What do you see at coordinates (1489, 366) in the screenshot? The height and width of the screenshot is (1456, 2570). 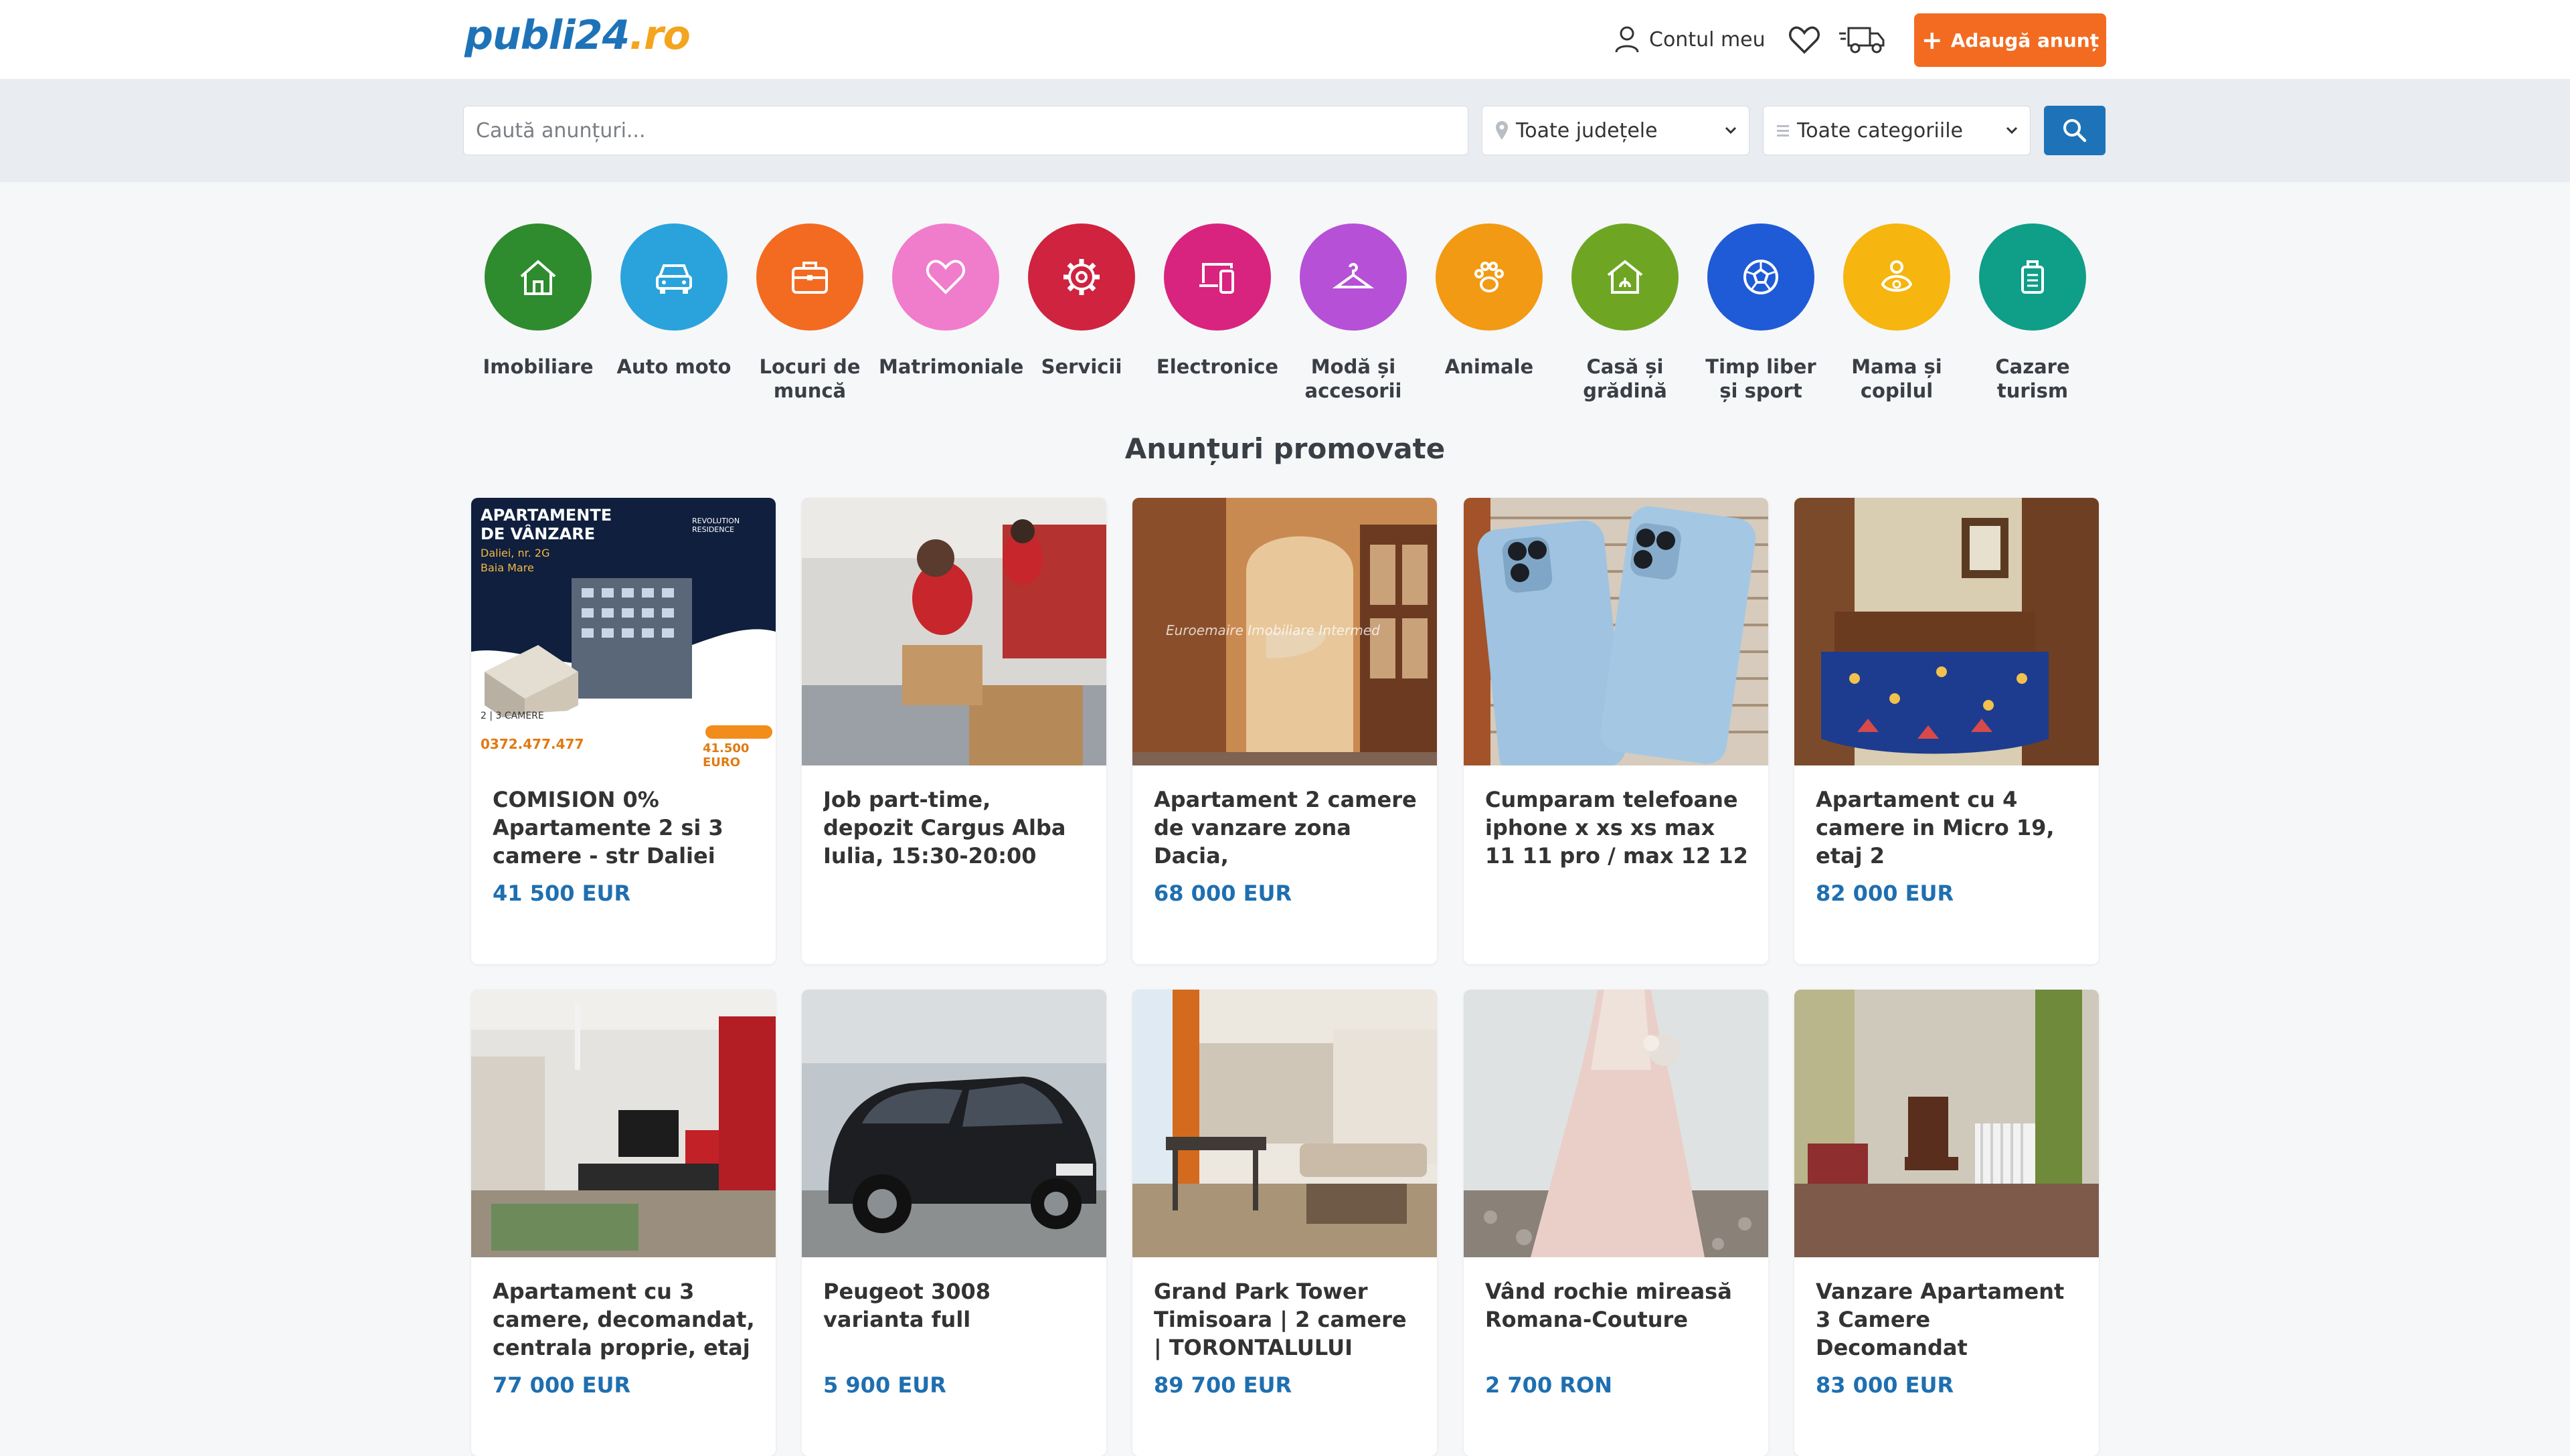 I see `category-label: Animale` at bounding box center [1489, 366].